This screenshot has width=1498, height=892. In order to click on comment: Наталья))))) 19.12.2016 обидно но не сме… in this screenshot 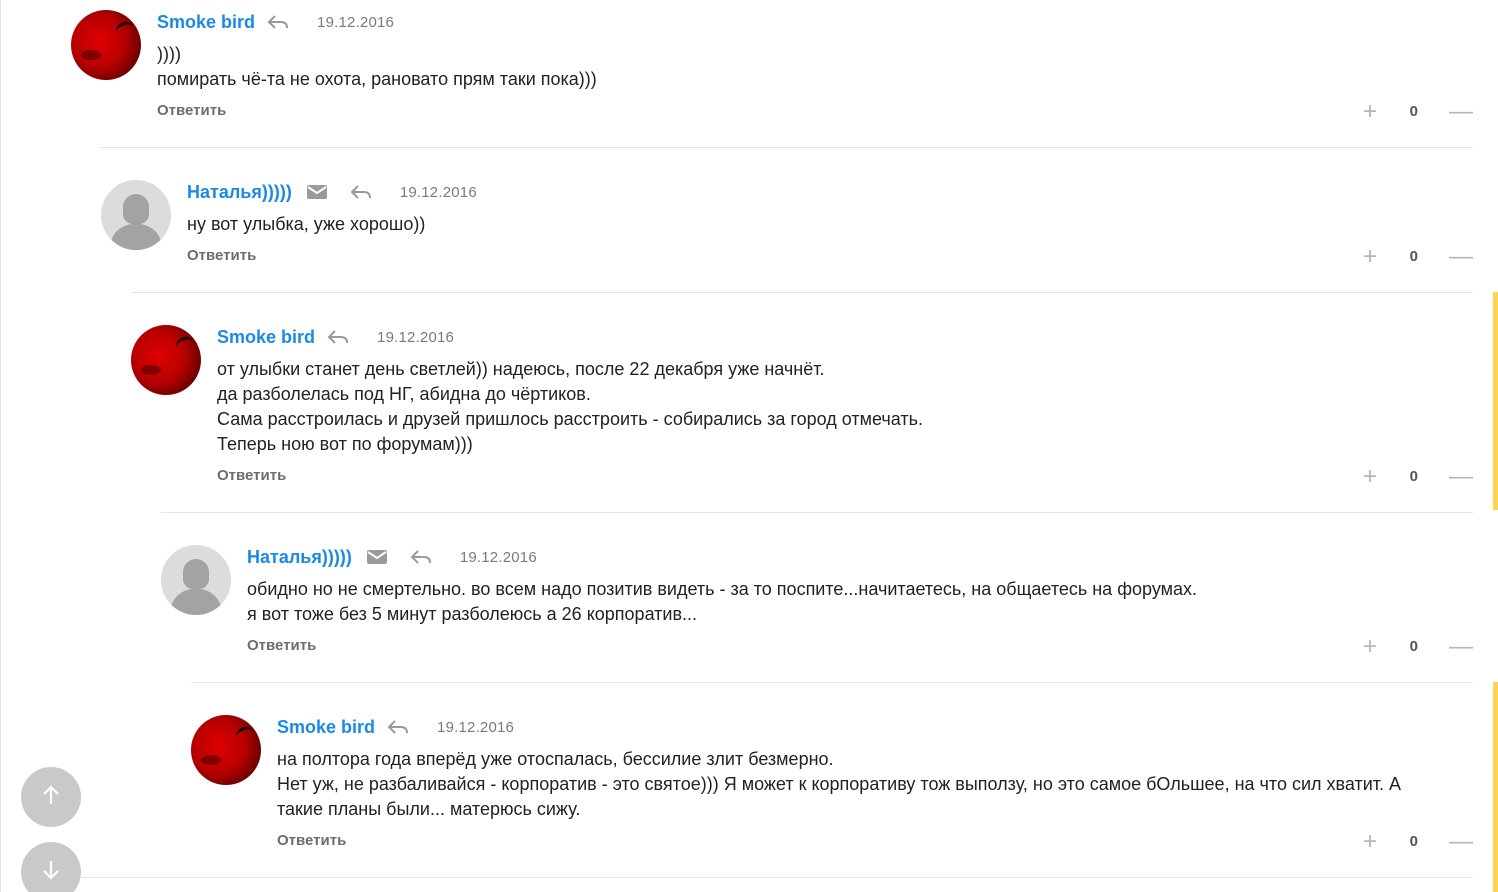, I will do `click(817, 605)`.